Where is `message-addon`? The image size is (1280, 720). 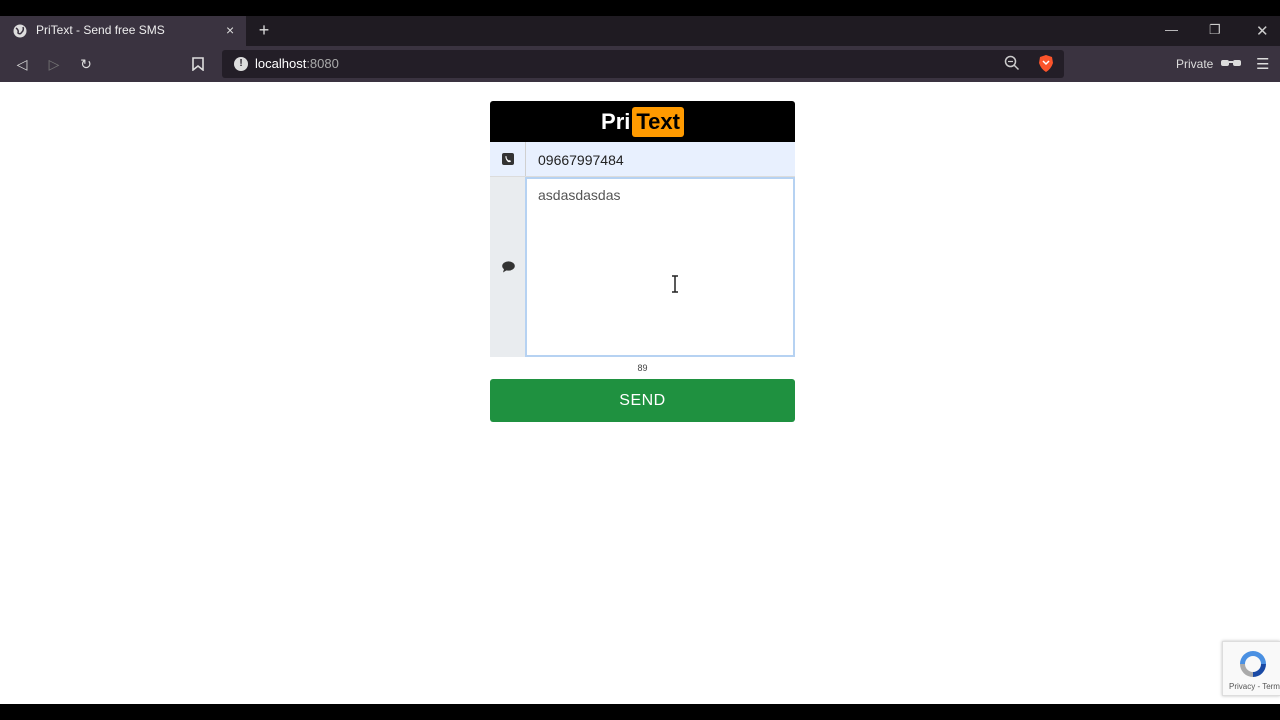
message-addon is located at coordinates (508, 267).